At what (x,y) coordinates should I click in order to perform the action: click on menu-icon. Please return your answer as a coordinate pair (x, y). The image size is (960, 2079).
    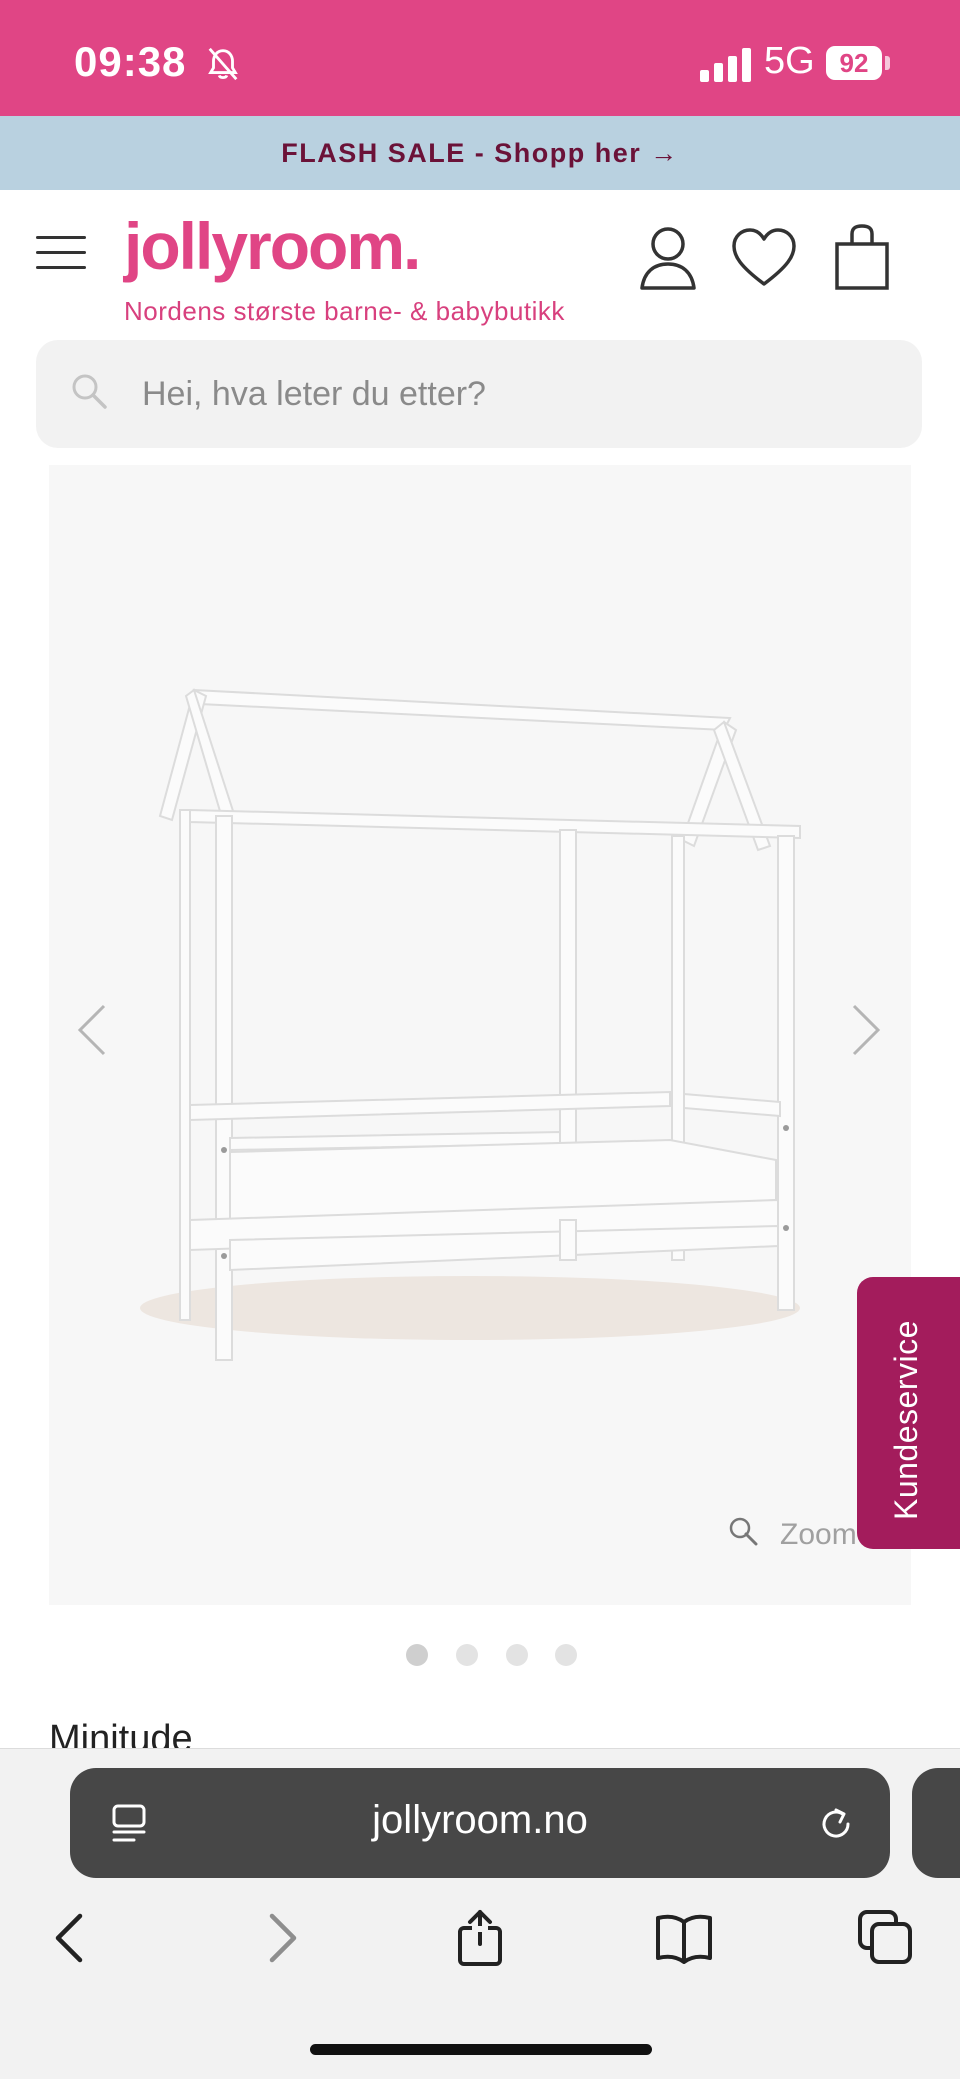
    Looking at the image, I should click on (61, 253).